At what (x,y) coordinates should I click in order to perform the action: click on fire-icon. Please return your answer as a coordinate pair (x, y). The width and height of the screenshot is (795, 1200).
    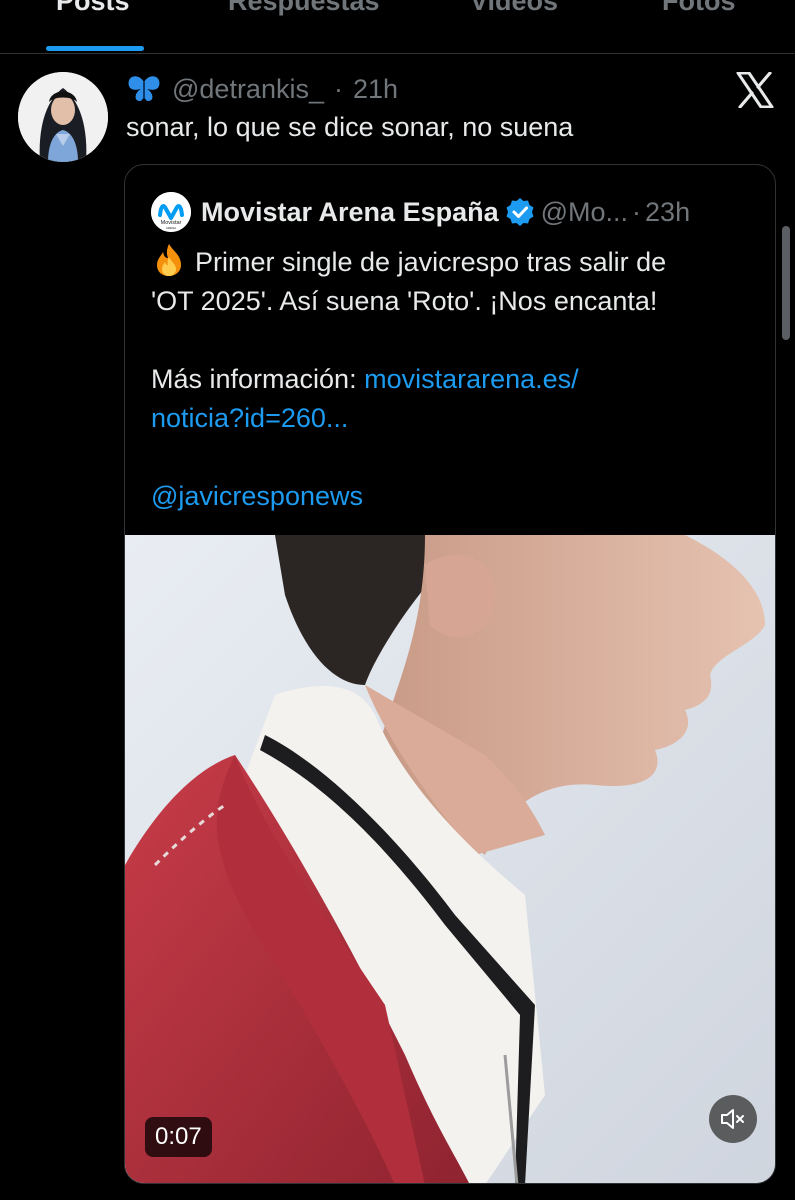
    Looking at the image, I should click on (169, 260).